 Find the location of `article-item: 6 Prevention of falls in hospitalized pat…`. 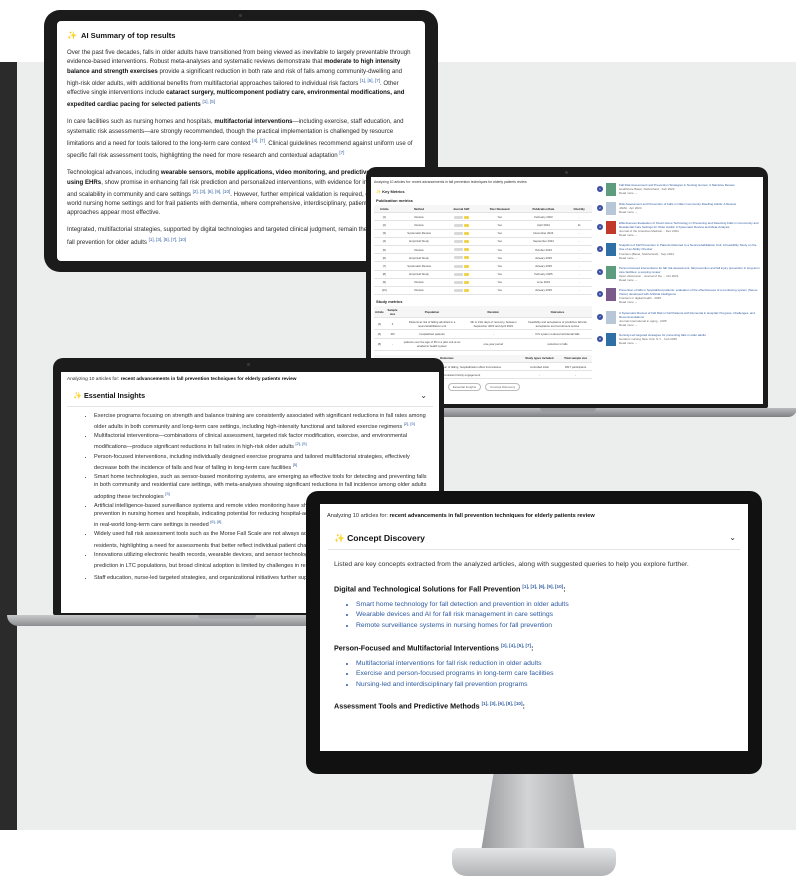

article-item: 6 Prevention of falls in hospitalized pat… is located at coordinates (678, 296).